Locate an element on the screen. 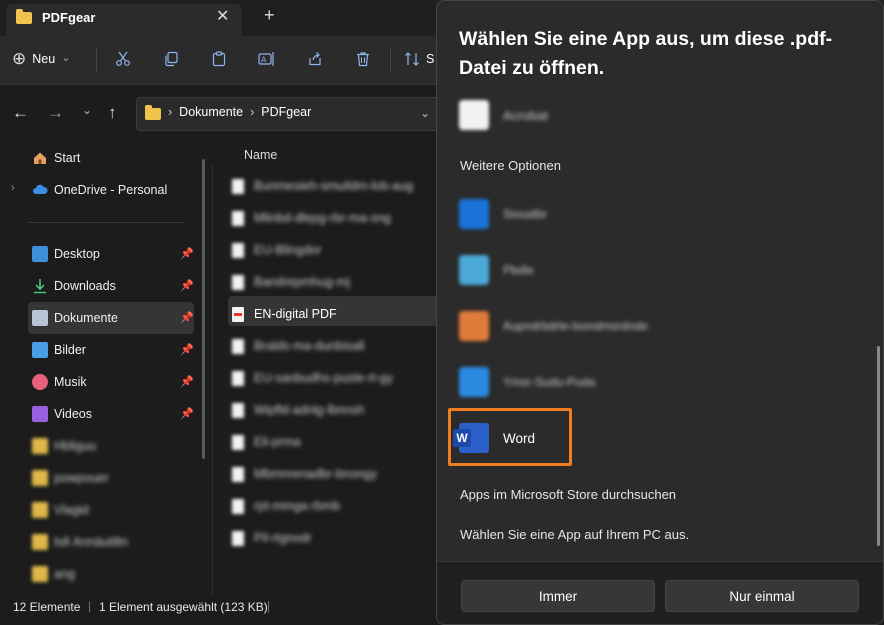 The height and width of the screenshot is (625, 884). word-icon: W is located at coordinates (471, 438).